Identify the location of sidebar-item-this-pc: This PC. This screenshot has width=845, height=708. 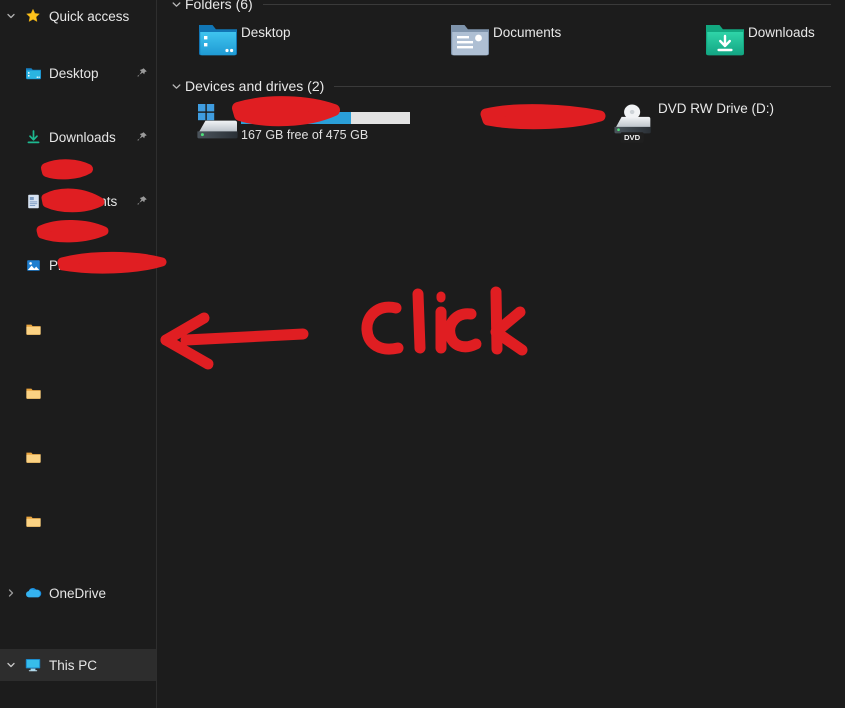
(78, 665).